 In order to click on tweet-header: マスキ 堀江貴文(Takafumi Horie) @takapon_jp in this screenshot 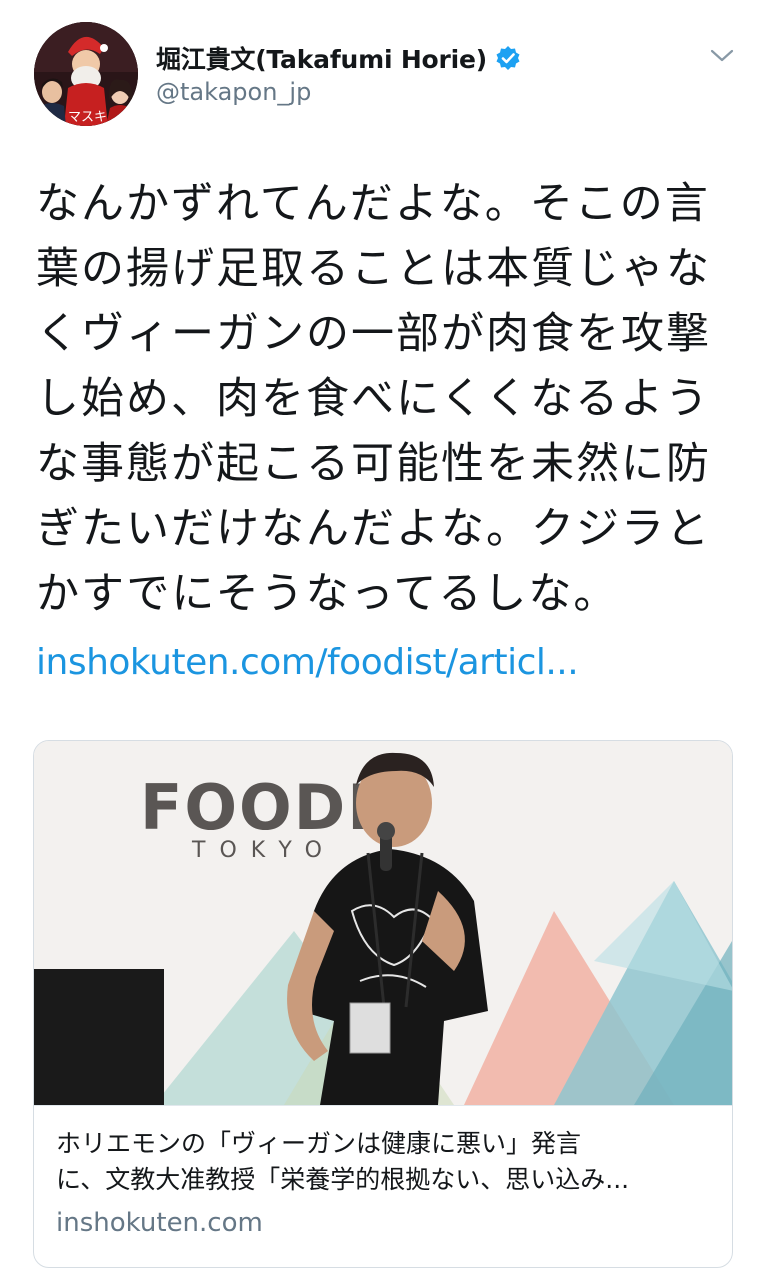, I will do `click(382, 70)`.